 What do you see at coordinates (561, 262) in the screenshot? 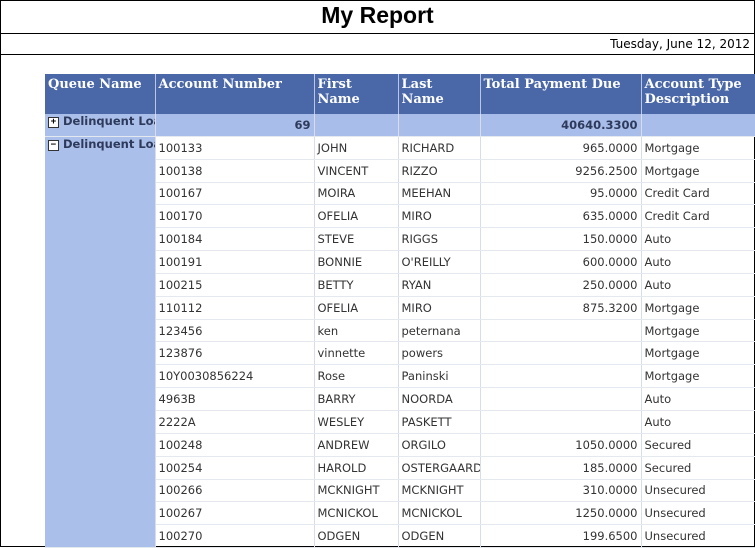
I see `total-payment-due-cell: 600.0000` at bounding box center [561, 262].